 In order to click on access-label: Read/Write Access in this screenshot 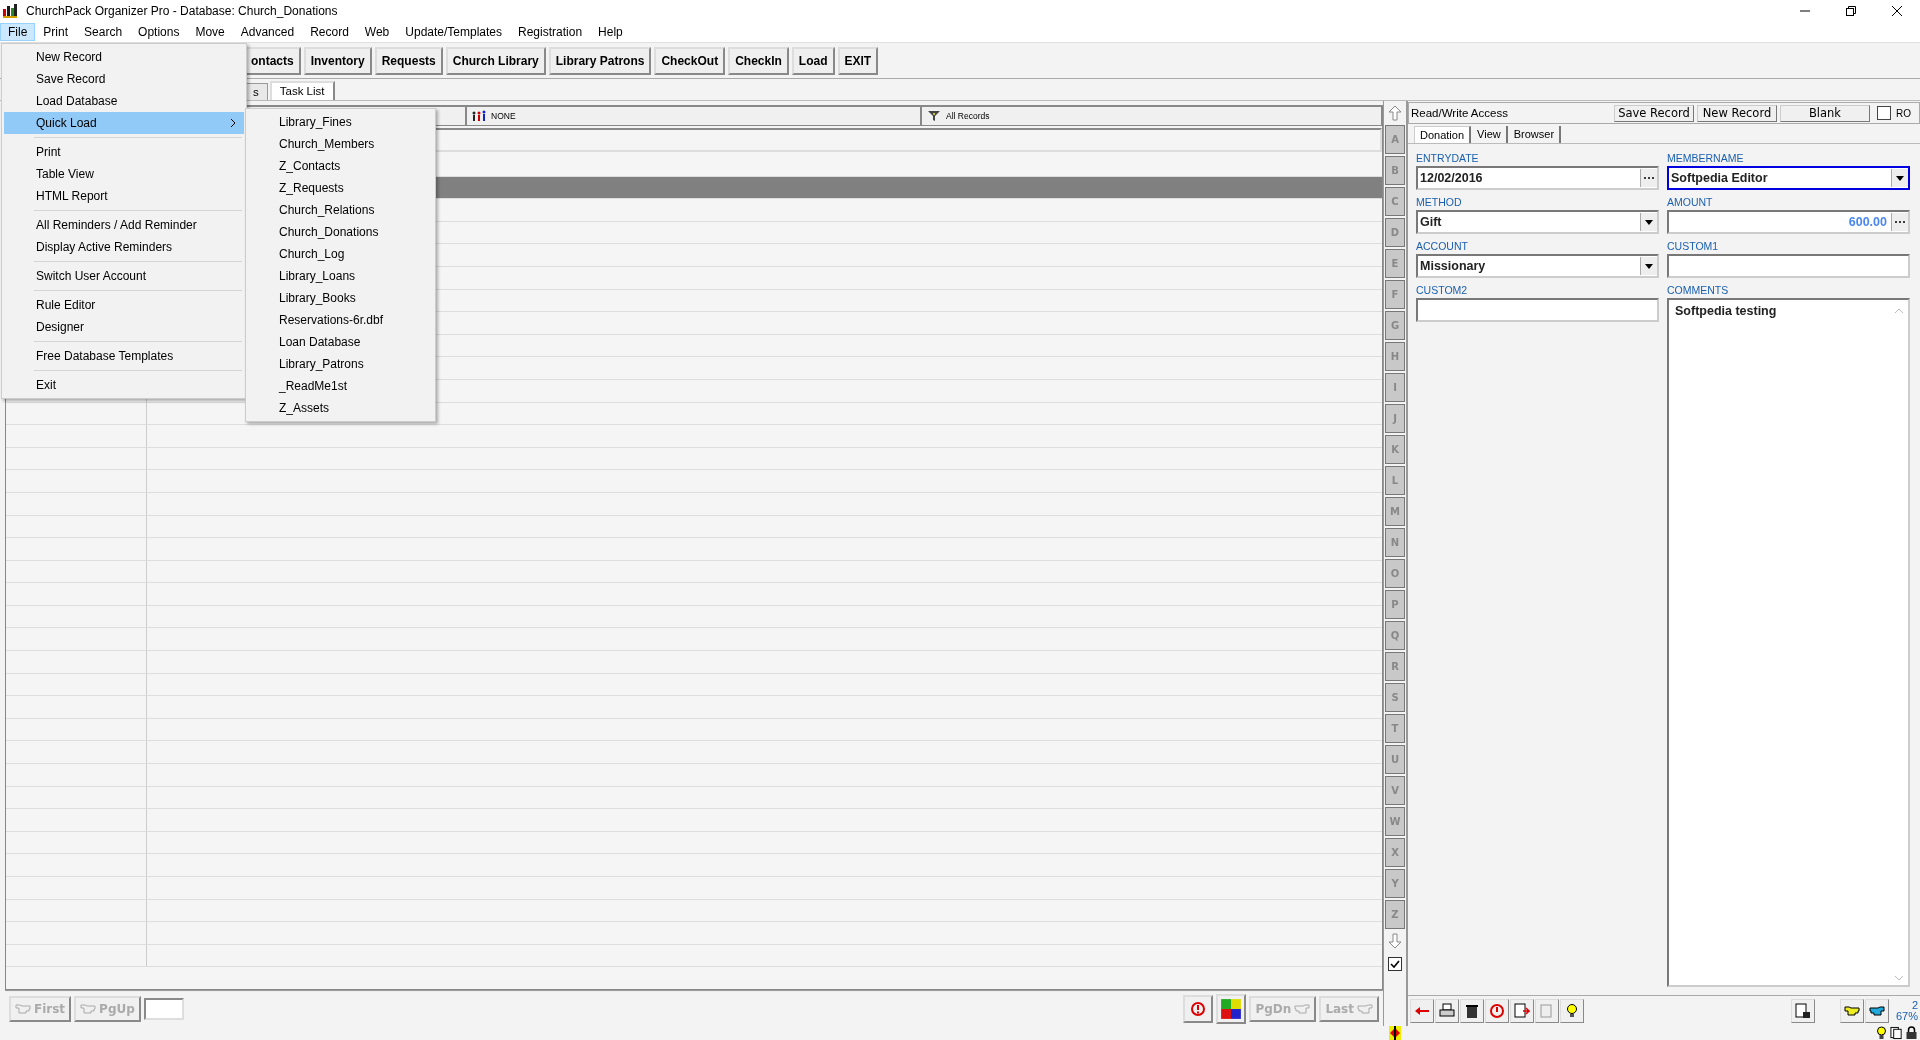, I will do `click(1459, 113)`.